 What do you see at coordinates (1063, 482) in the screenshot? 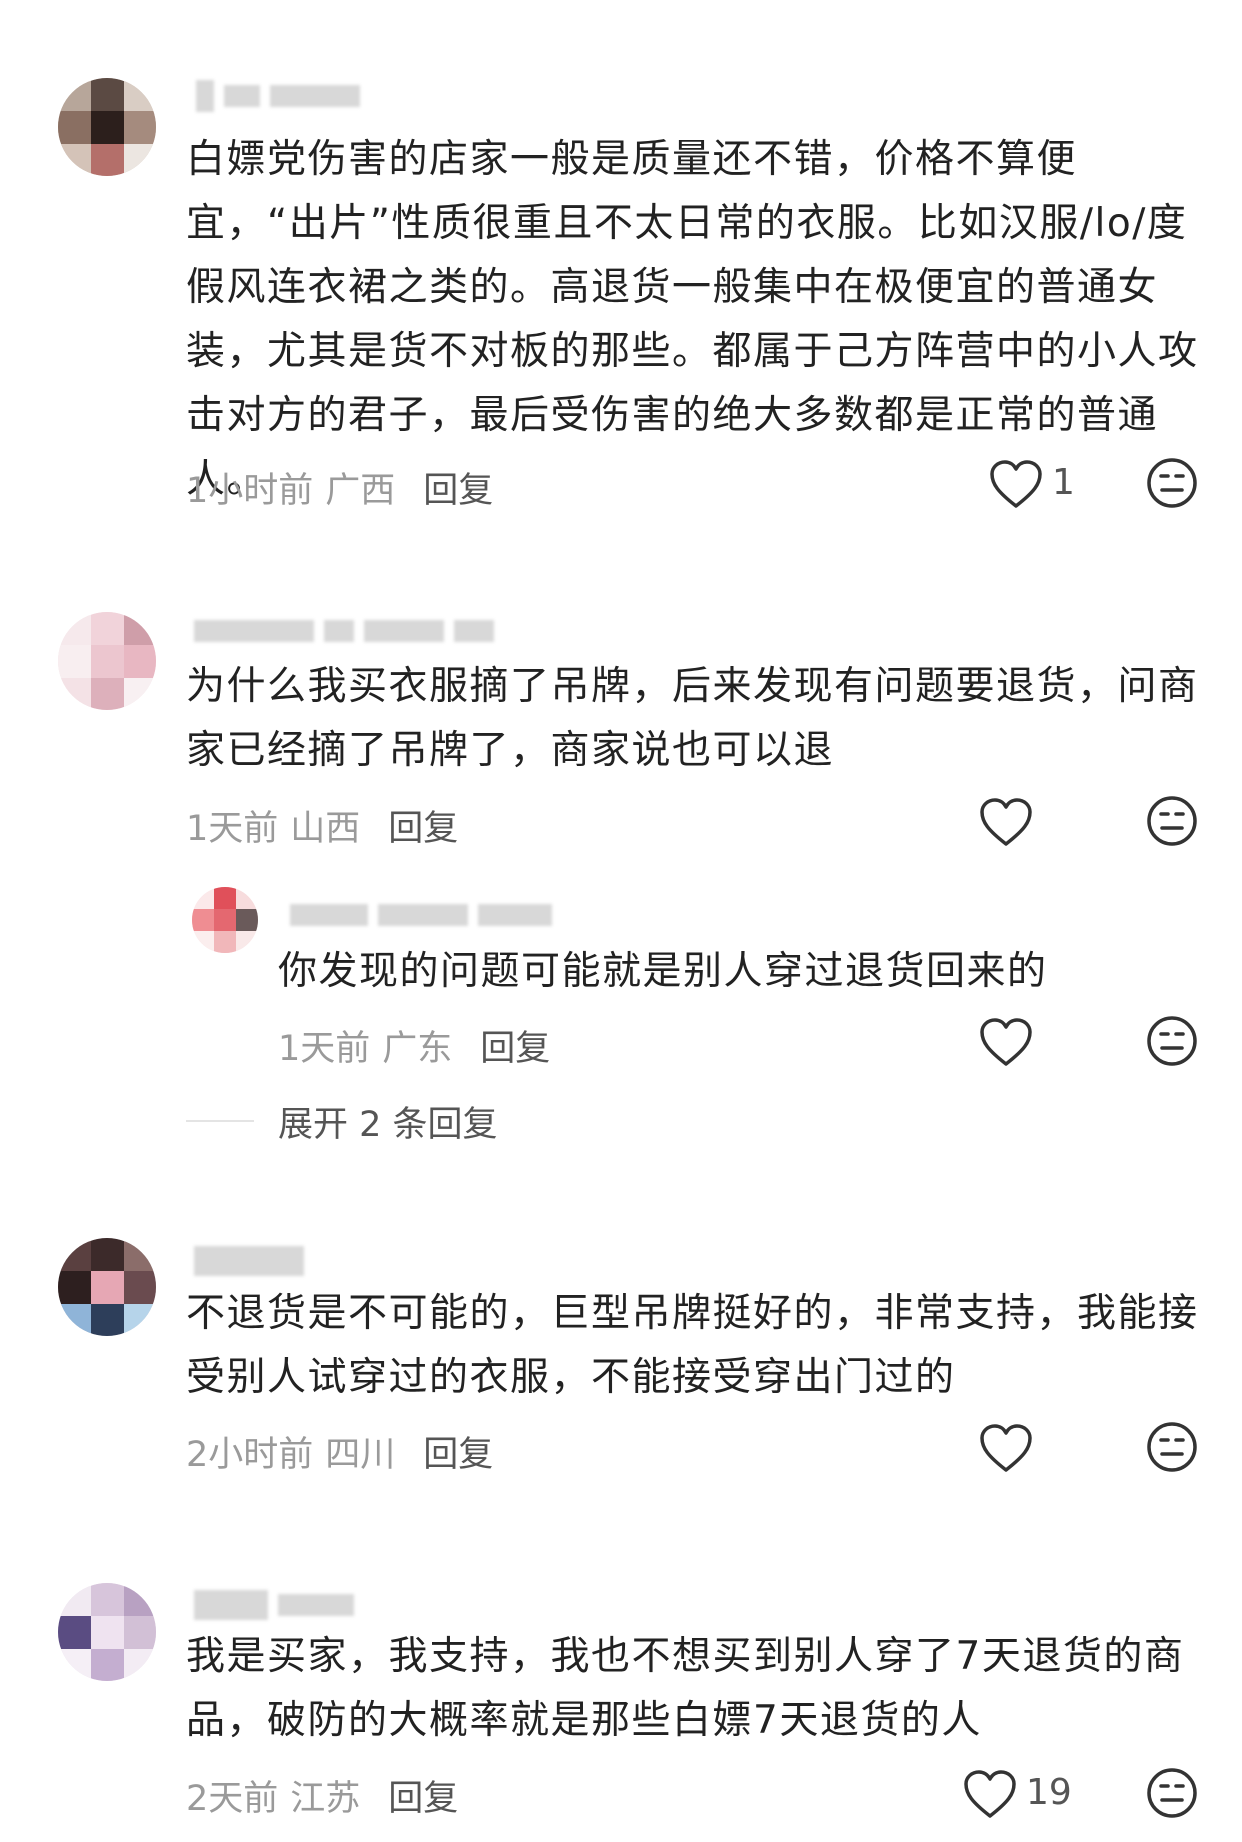
I see `like-count: 1` at bounding box center [1063, 482].